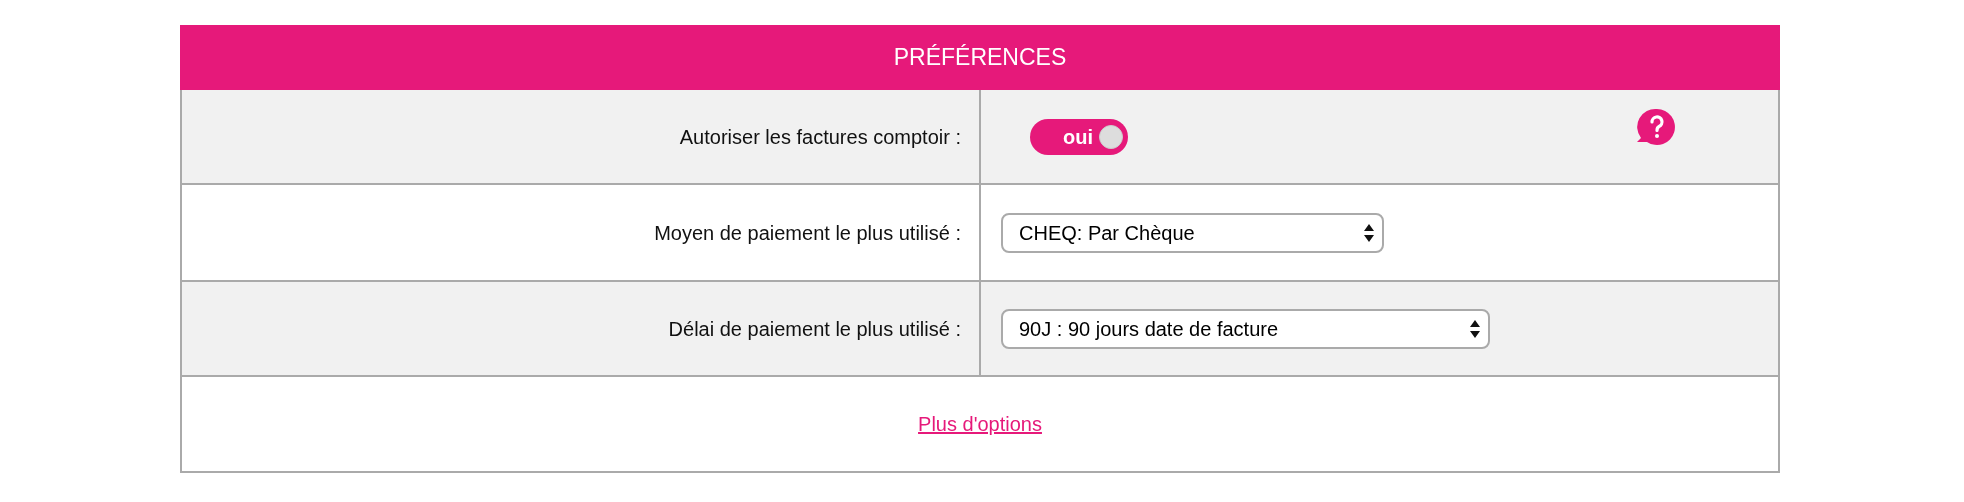  Describe the element at coordinates (1656, 127) in the screenshot. I see `help-icon` at that location.